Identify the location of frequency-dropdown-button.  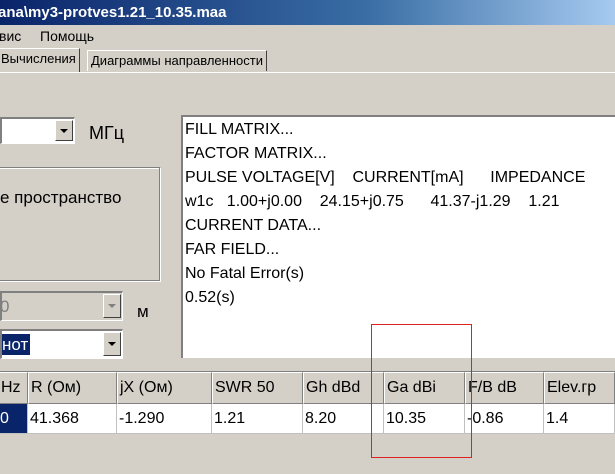
(64, 130).